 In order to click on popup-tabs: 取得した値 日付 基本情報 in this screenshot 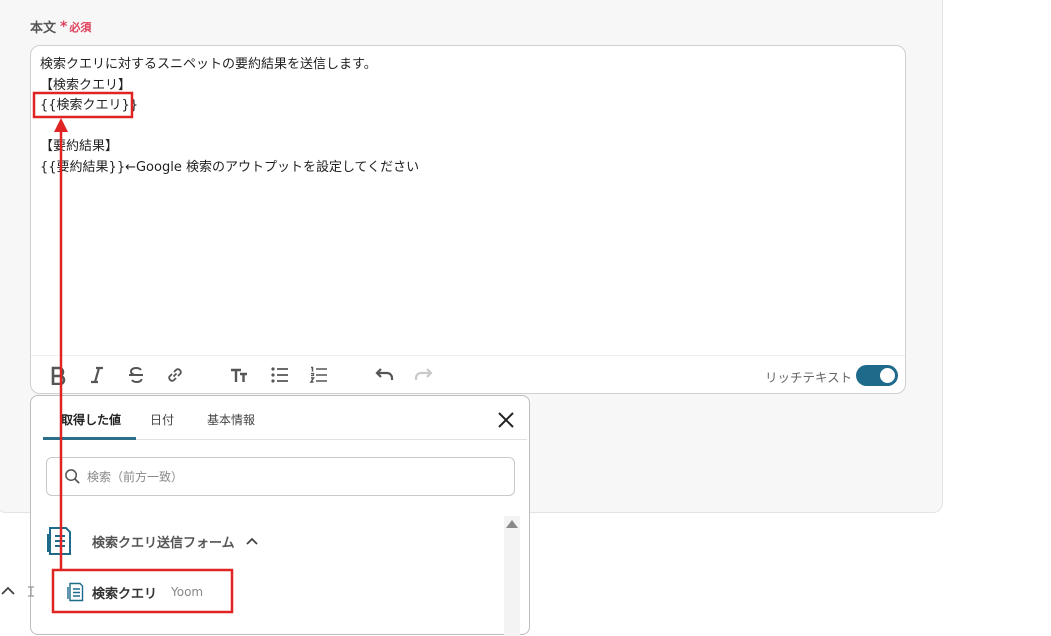, I will do `click(285, 418)`.